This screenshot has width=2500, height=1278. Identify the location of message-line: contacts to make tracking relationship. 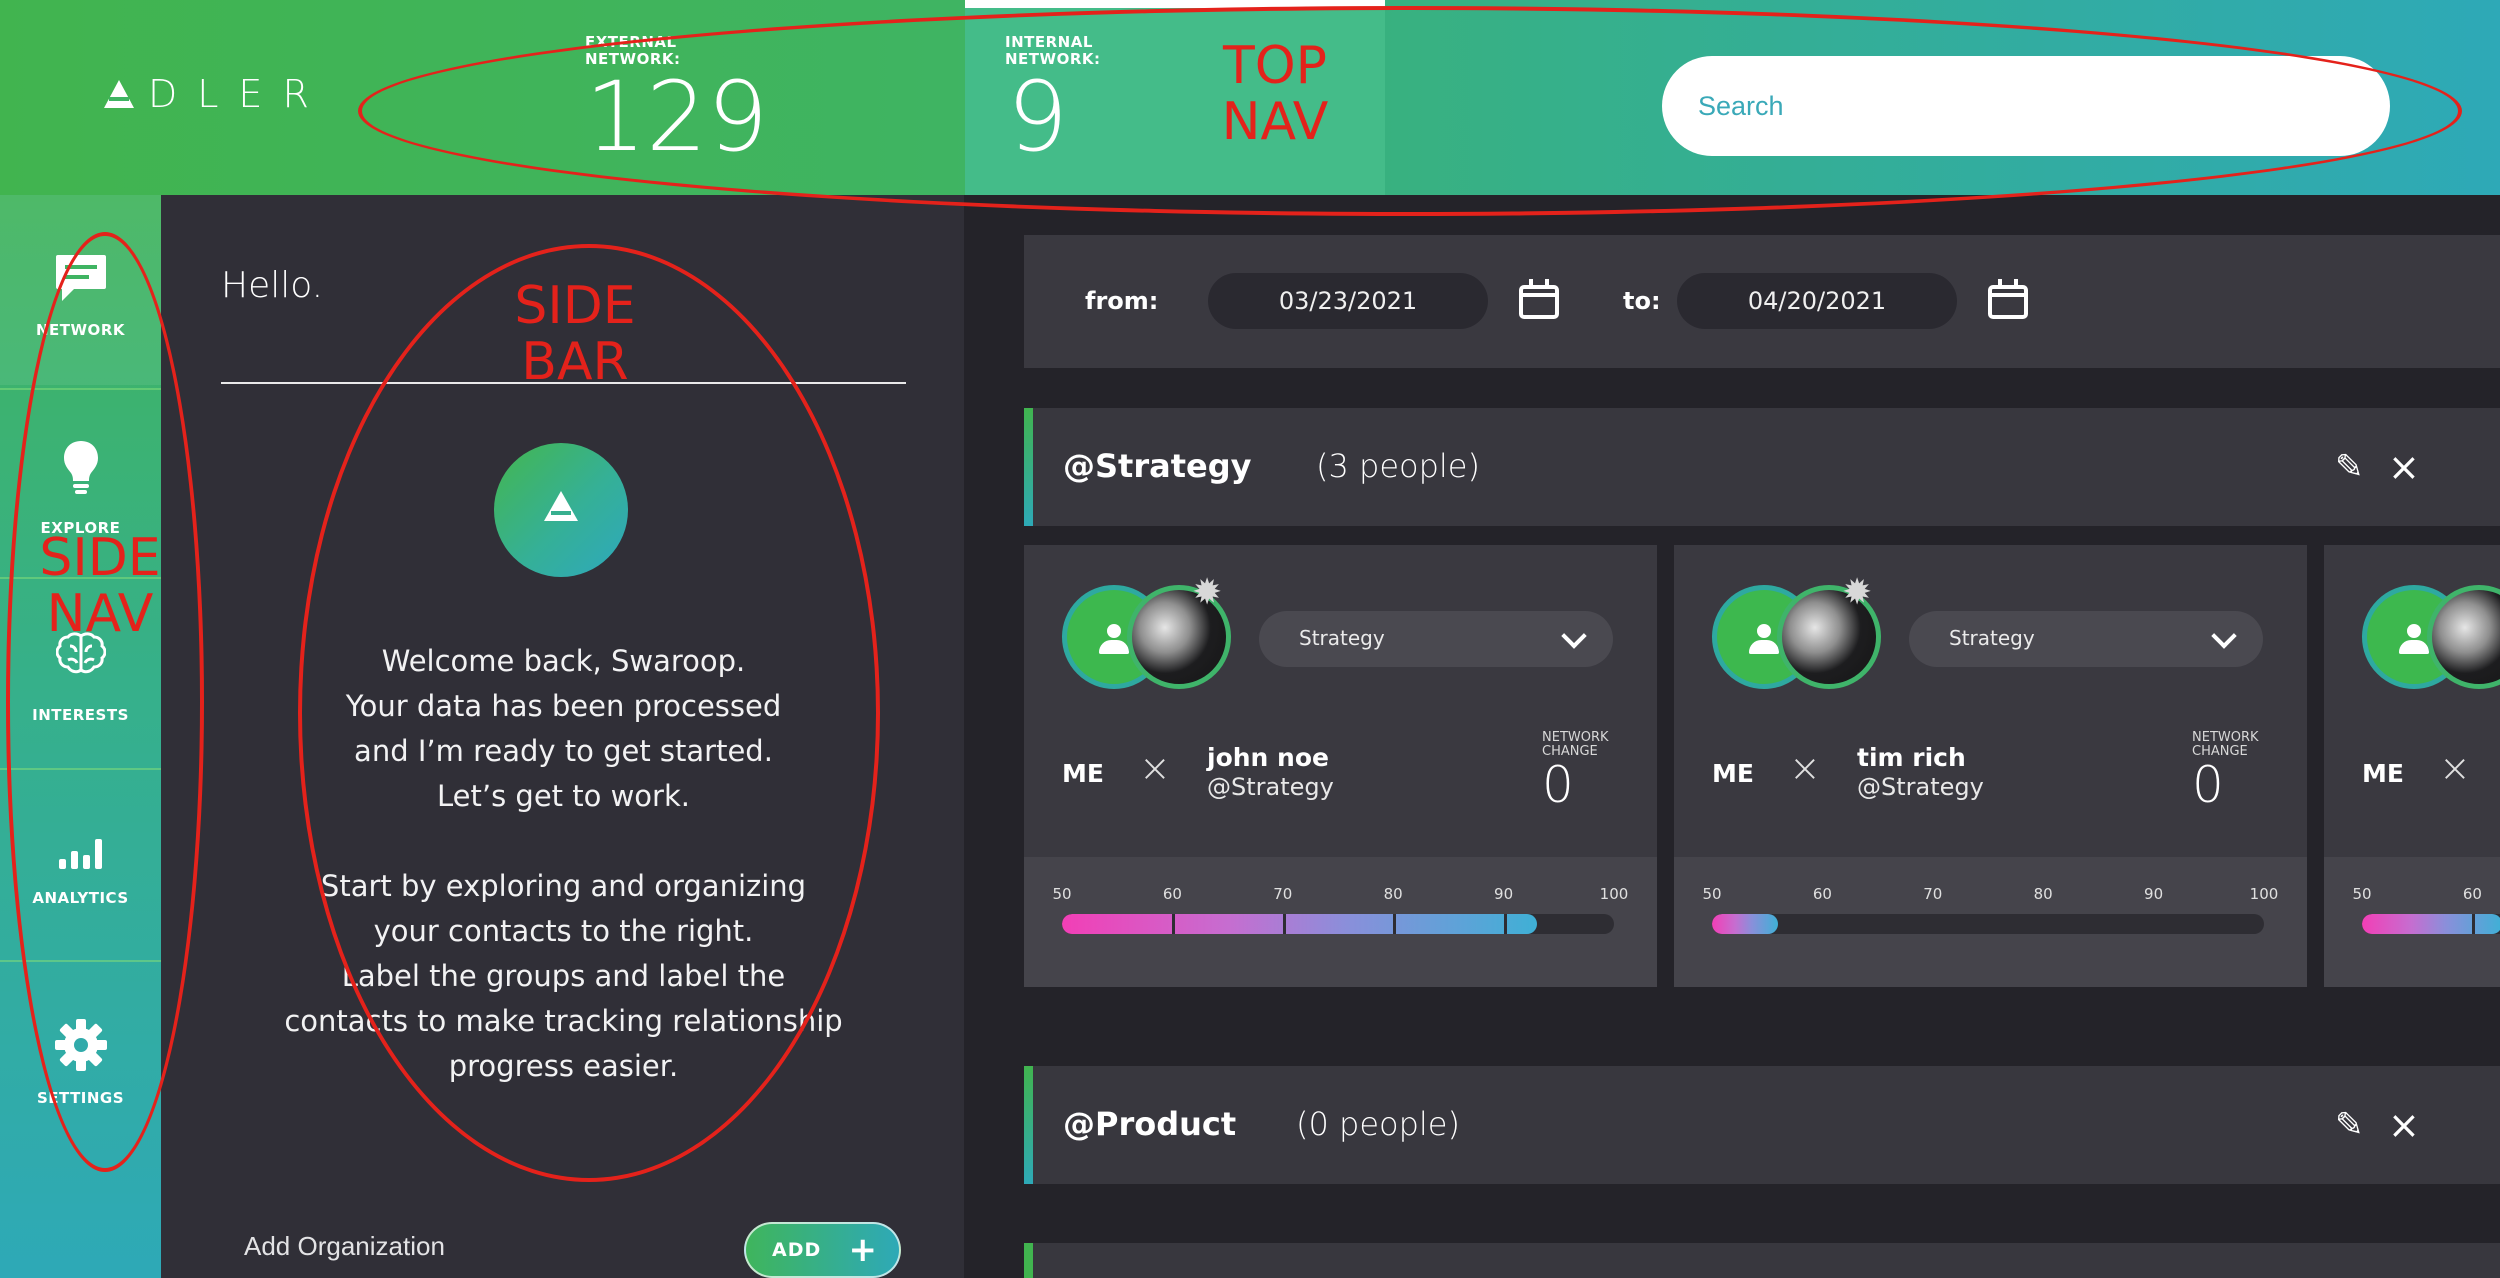
(563, 1021).